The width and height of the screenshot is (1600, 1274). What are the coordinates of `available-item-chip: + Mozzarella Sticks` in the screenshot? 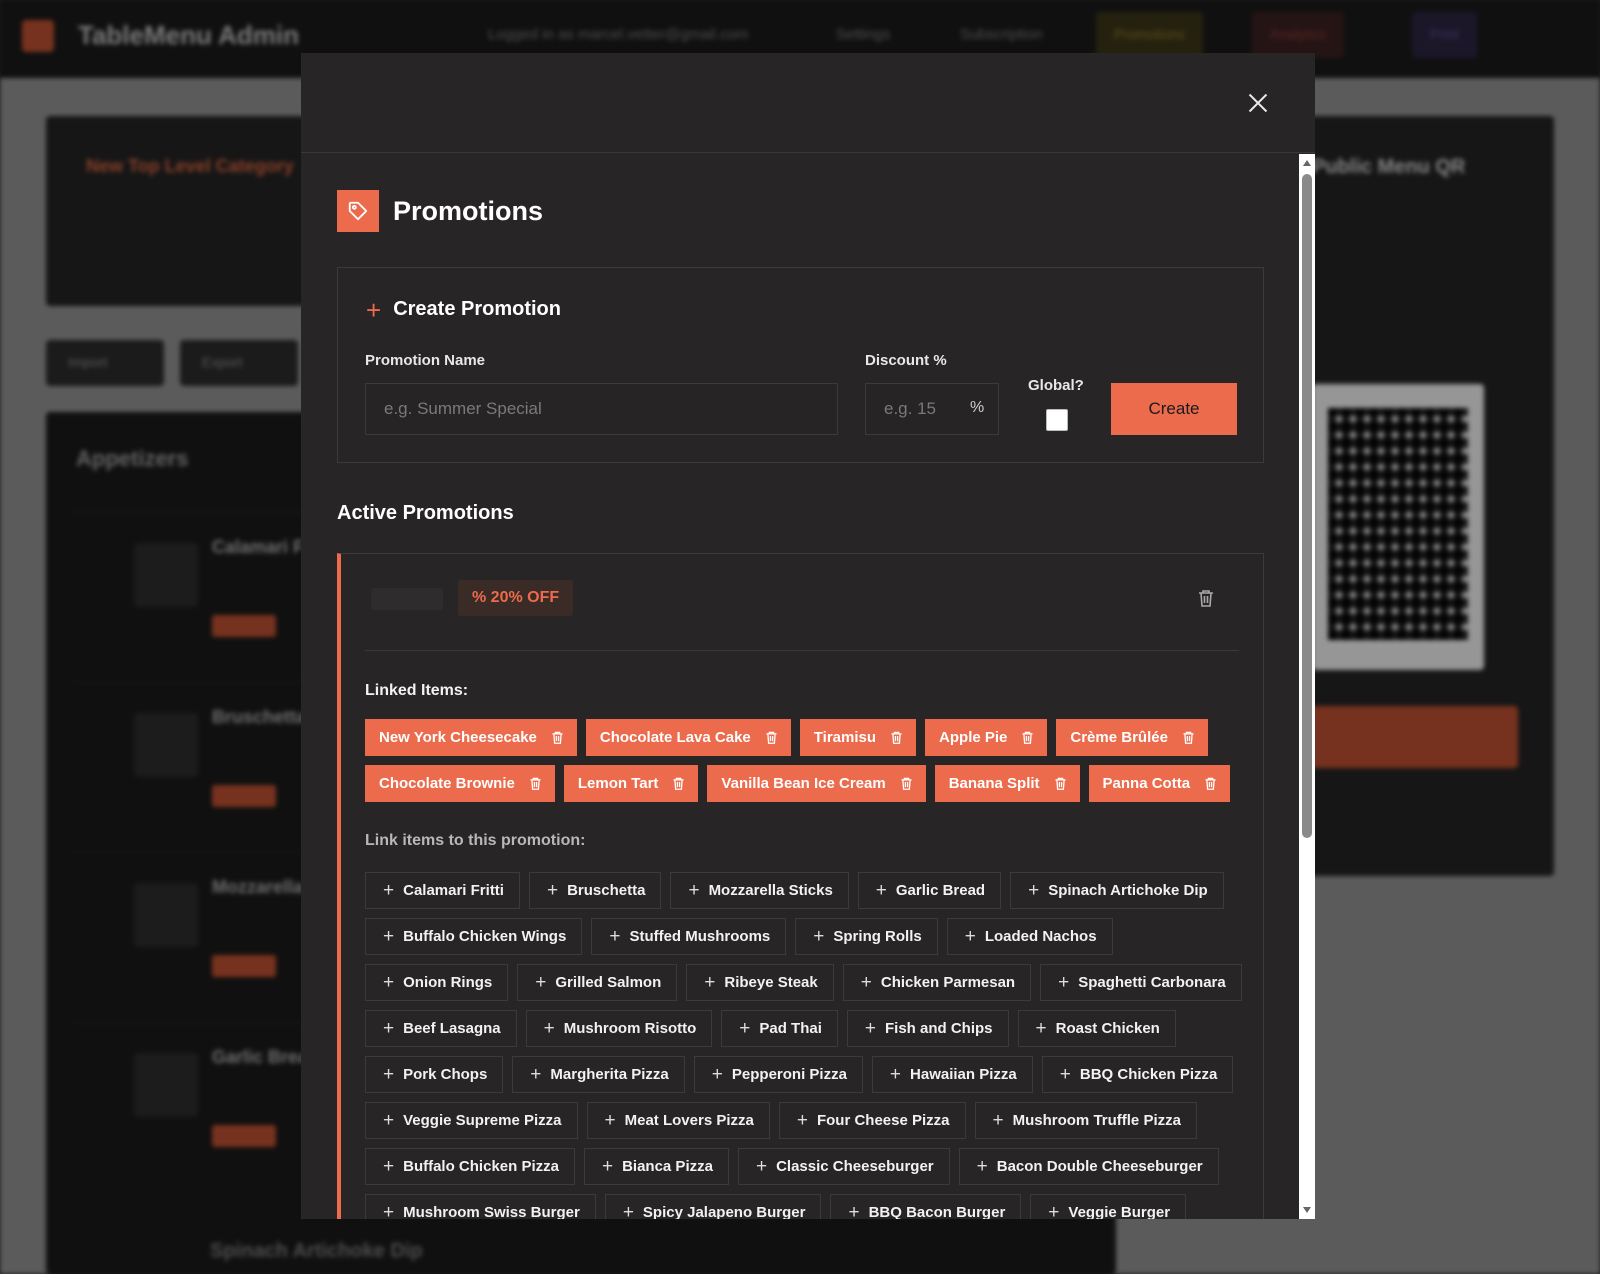 It's located at (759, 890).